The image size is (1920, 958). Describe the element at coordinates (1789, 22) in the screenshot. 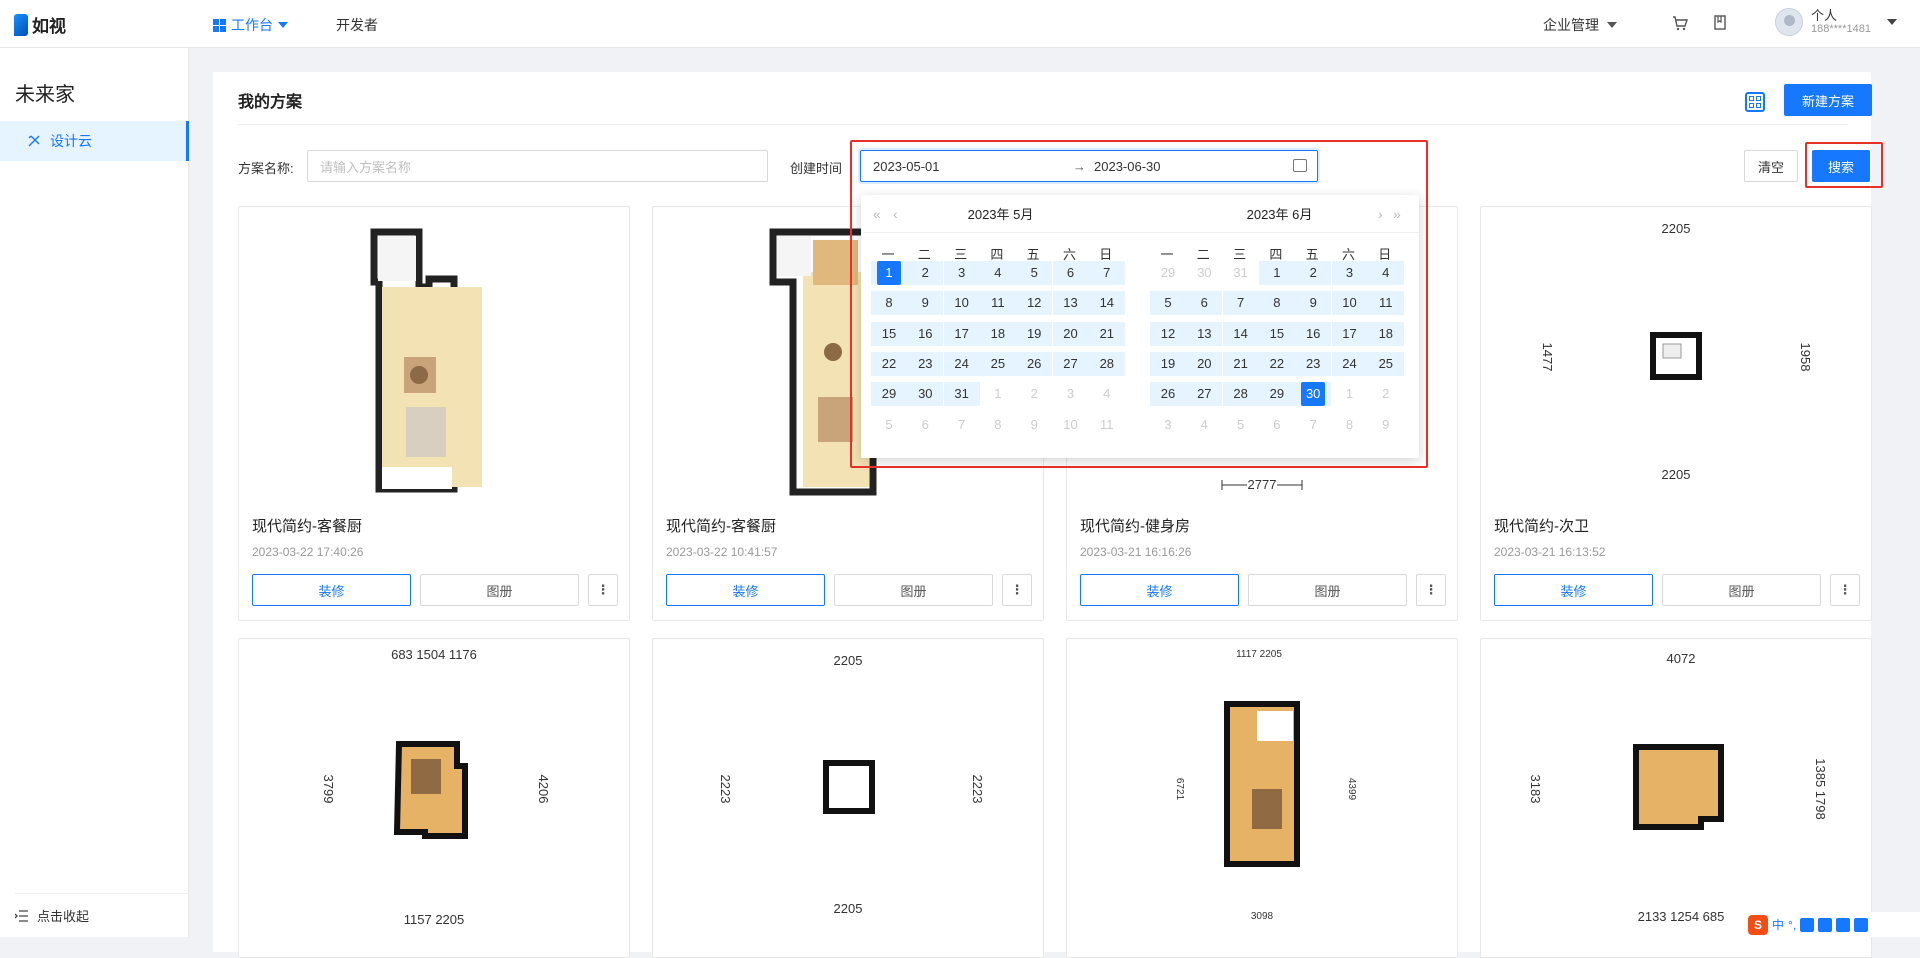

I see `avatar` at that location.